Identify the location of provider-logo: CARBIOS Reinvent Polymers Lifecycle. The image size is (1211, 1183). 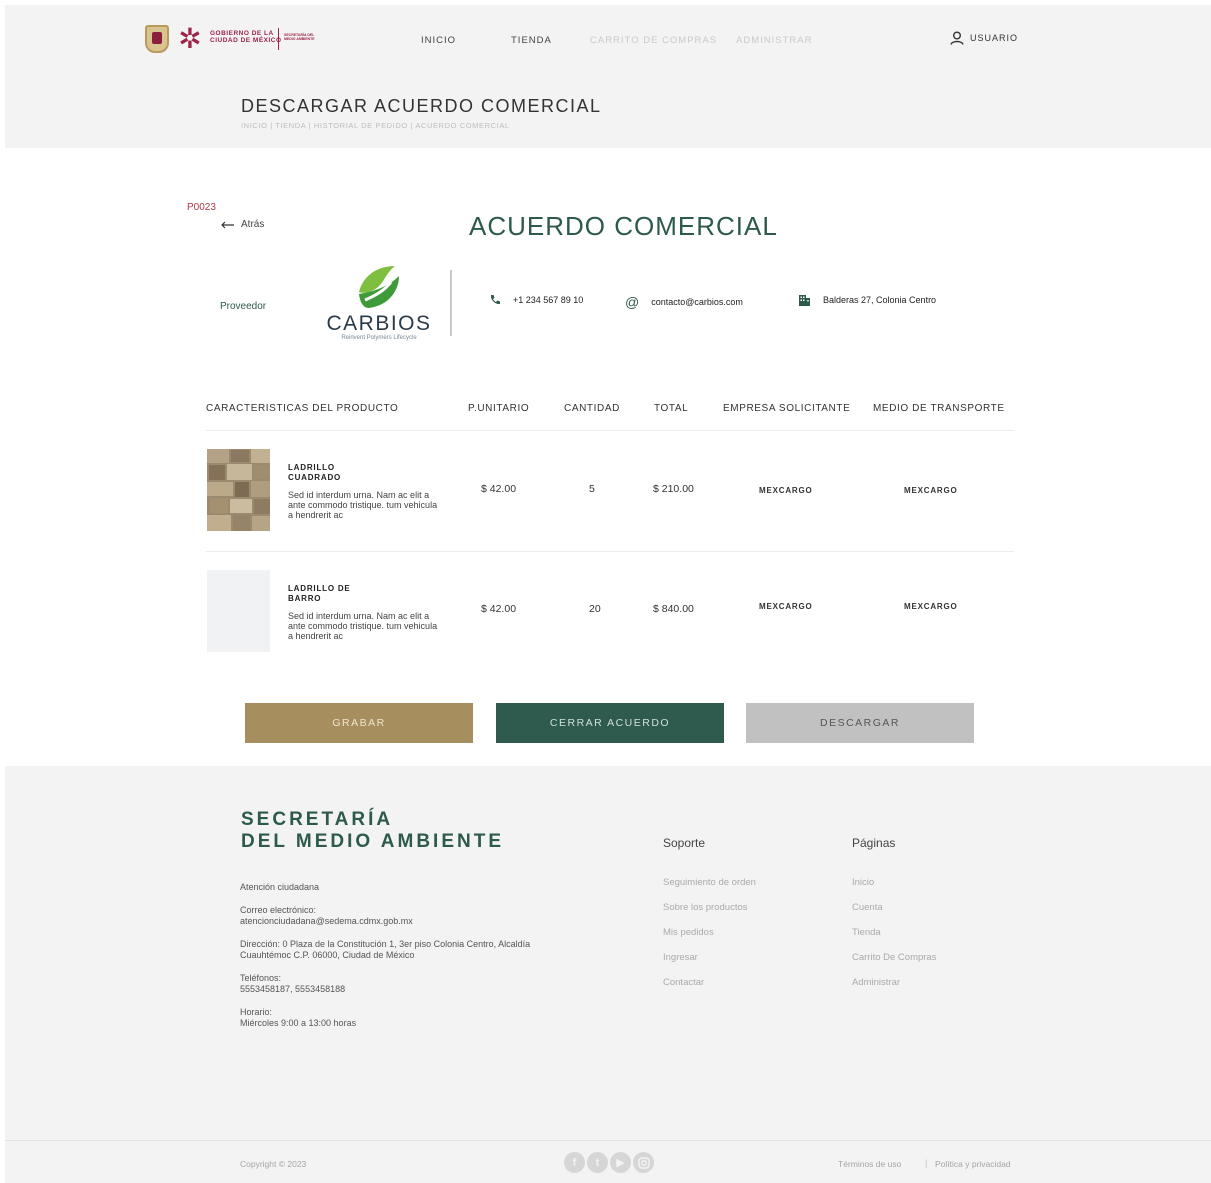
(379, 305).